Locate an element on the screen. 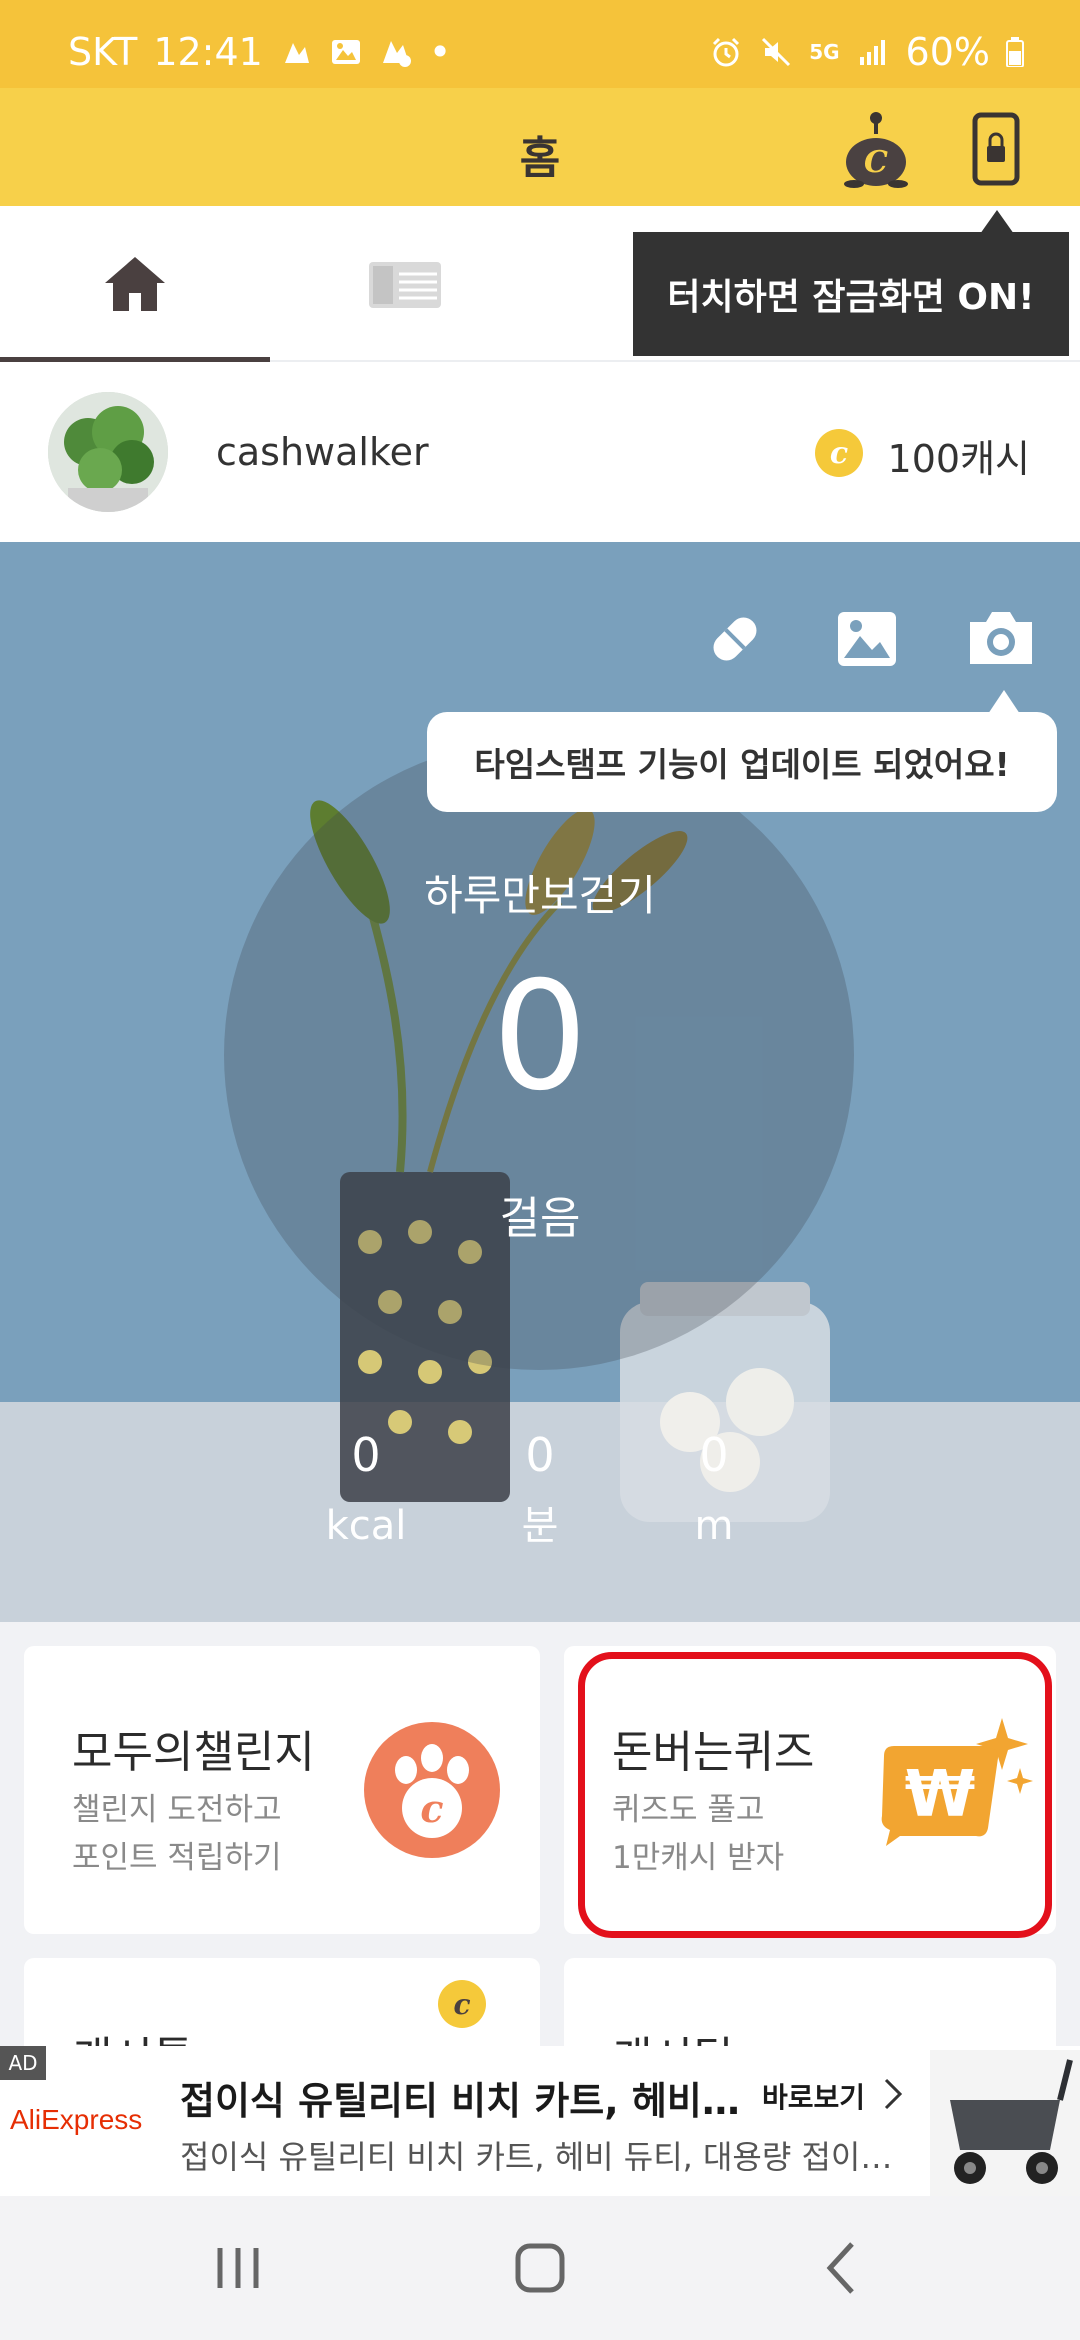 The height and width of the screenshot is (2340, 1080). stat-unit: 분 is located at coordinates (540, 1526).